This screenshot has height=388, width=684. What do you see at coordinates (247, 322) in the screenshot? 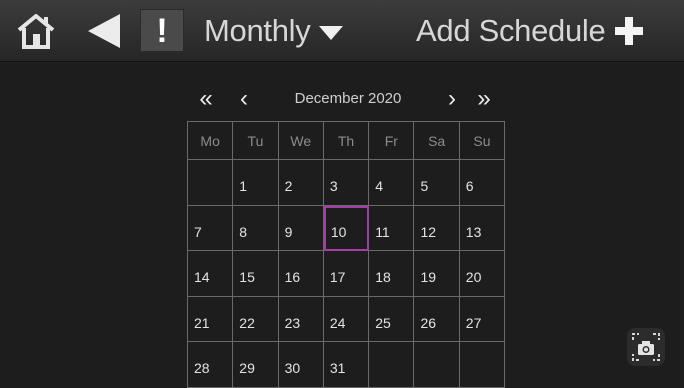
I see `day-number: 22` at bounding box center [247, 322].